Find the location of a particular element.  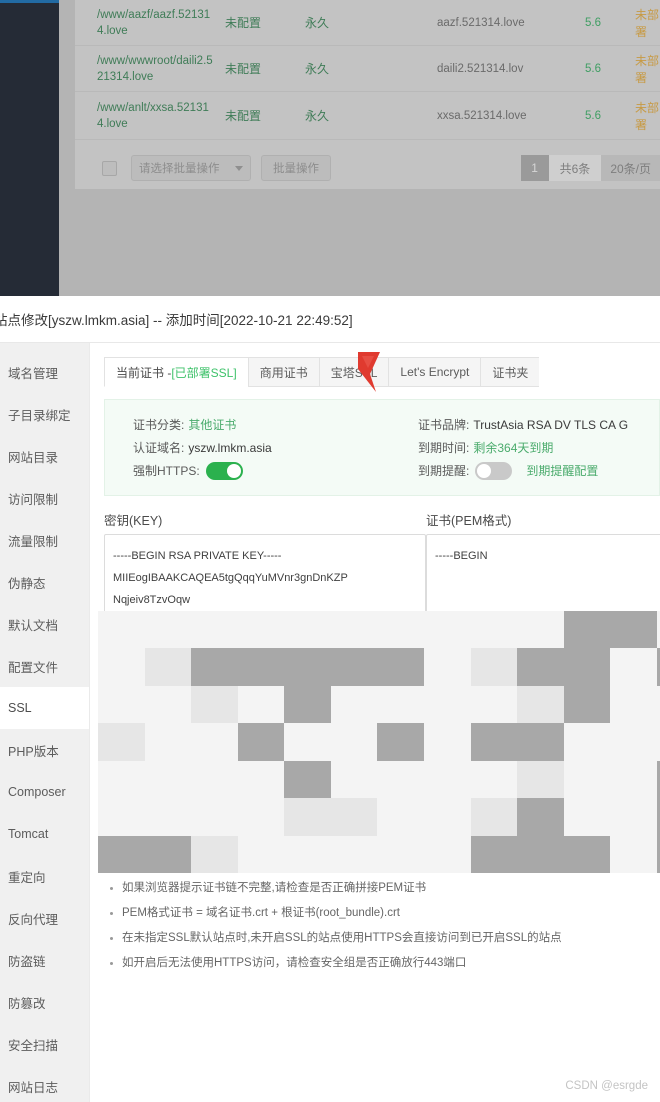

tab-lets-encrypt: Let's Encrypt is located at coordinates (434, 372).